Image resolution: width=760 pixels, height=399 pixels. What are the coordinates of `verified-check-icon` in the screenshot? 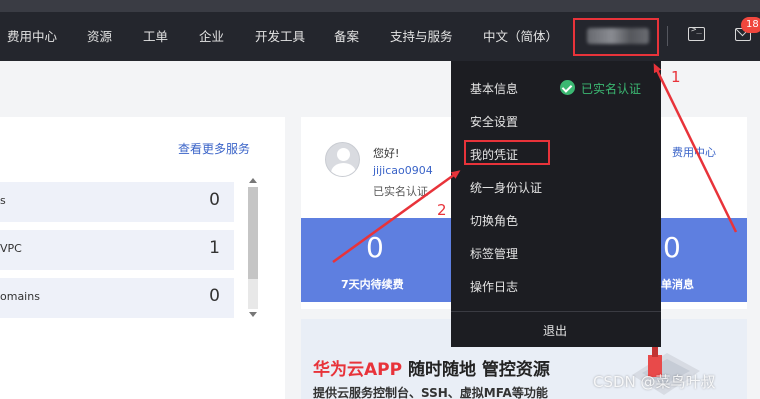 It's located at (567, 87).